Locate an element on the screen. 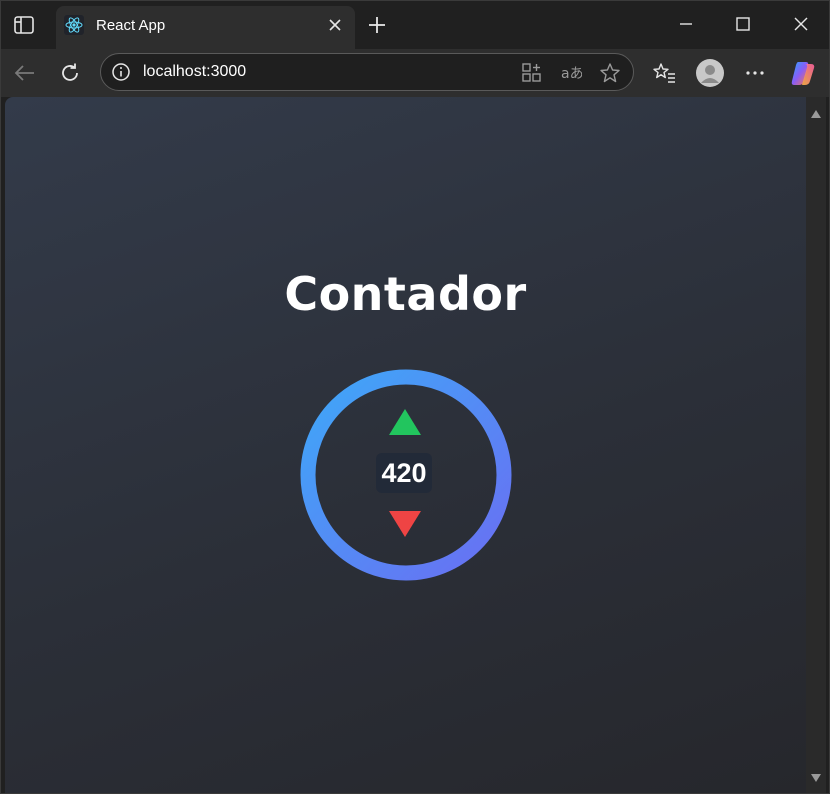  maximize-icon is located at coordinates (743, 24).